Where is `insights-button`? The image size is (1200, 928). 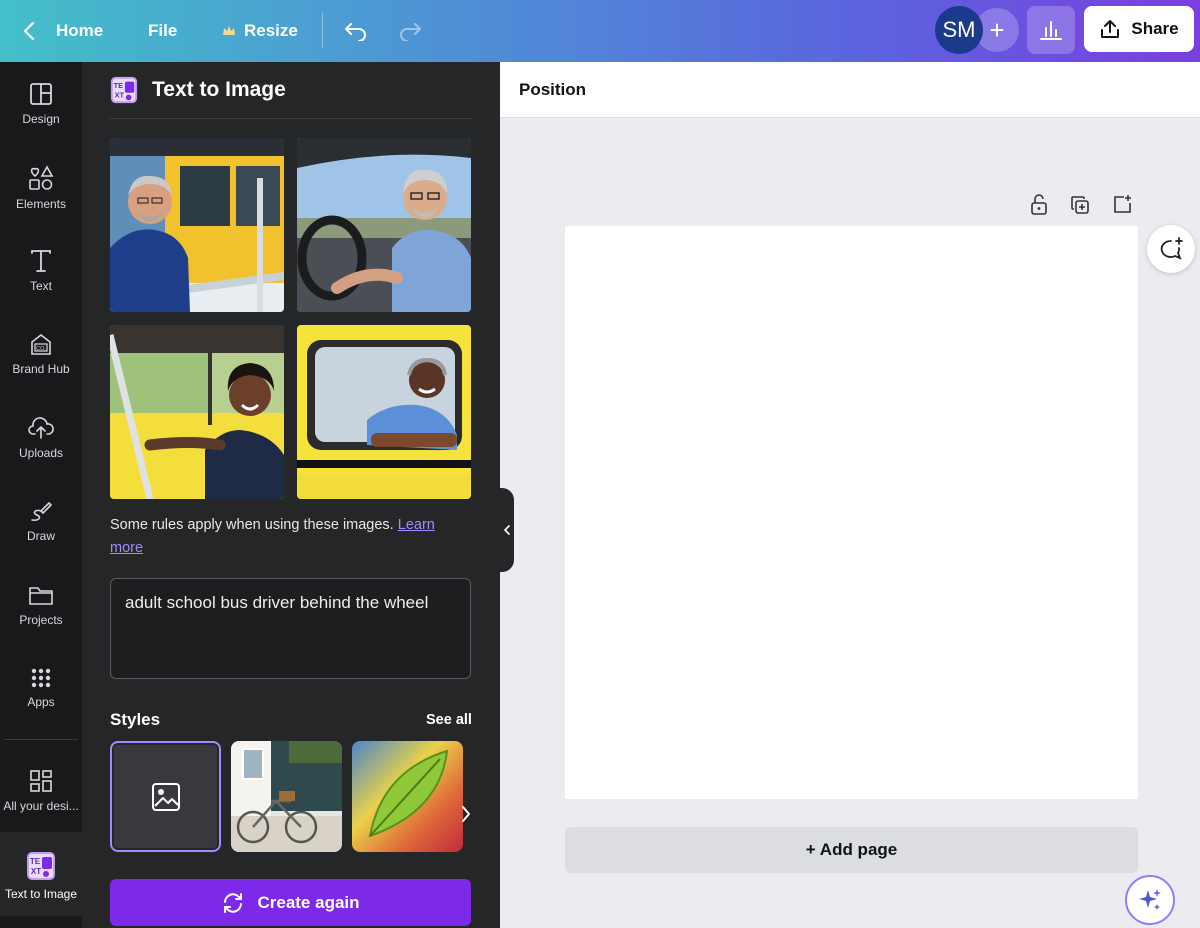 insights-button is located at coordinates (1051, 30).